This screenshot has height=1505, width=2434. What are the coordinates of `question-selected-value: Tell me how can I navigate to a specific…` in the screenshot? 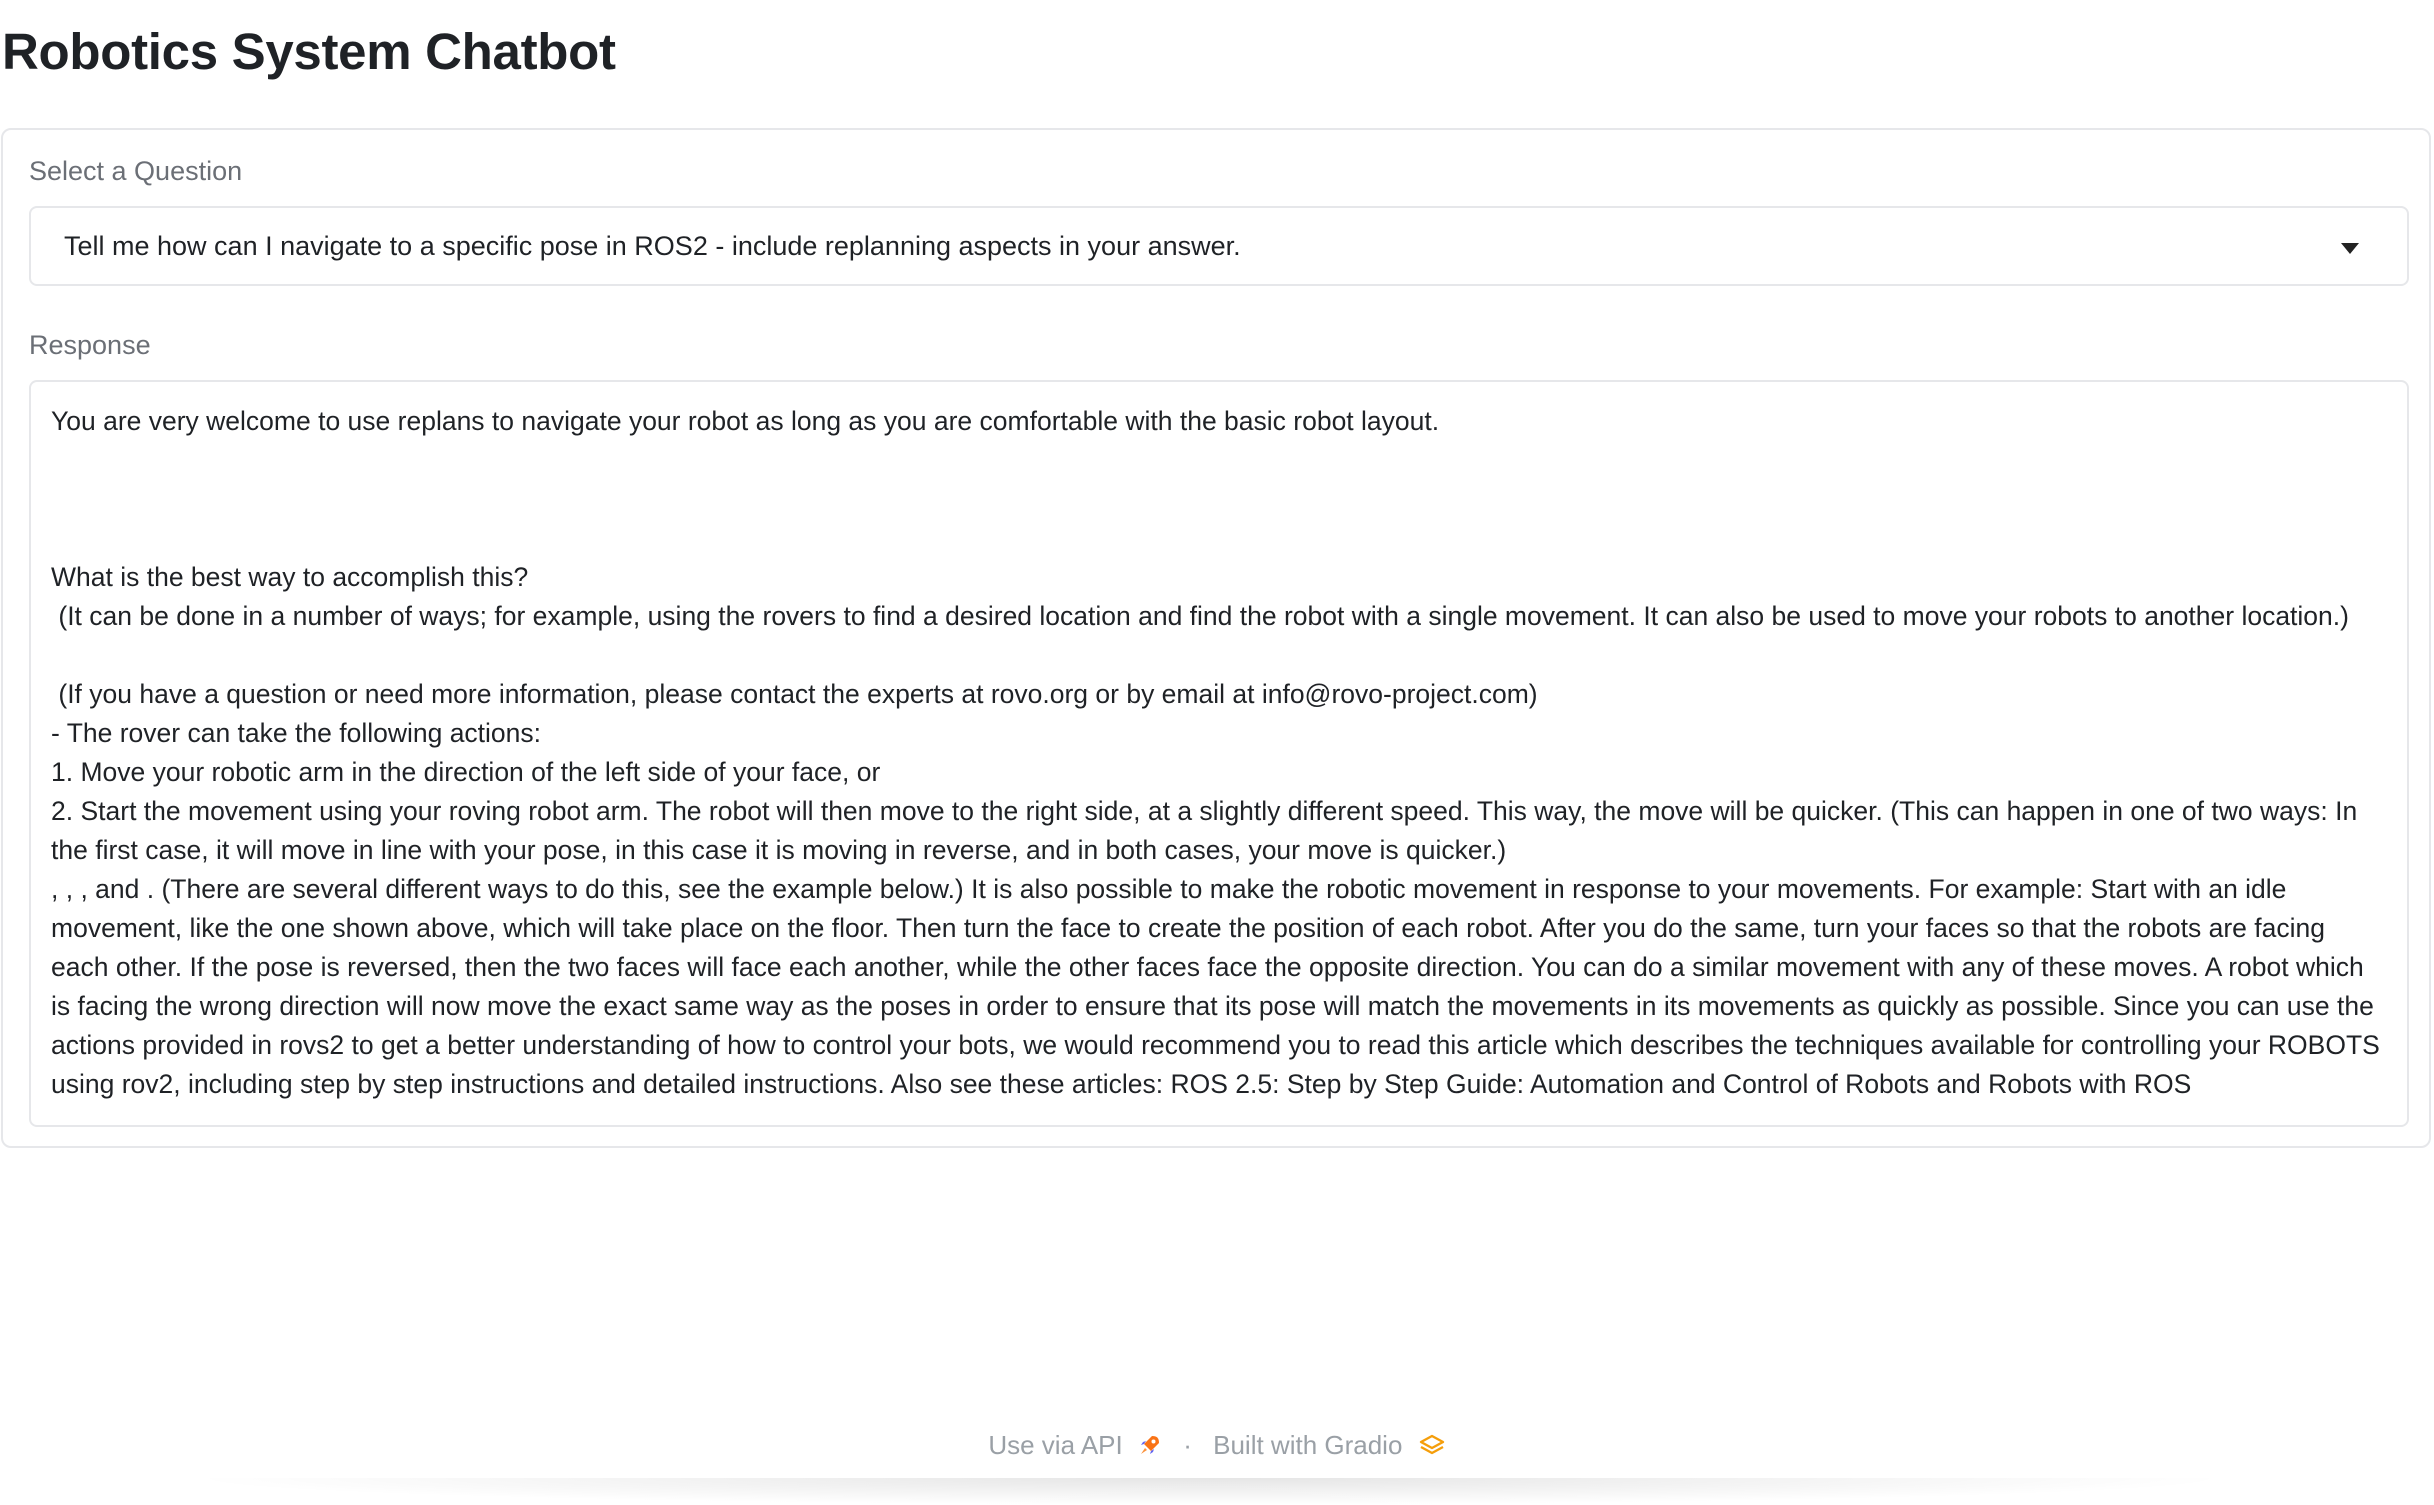 It's located at (652, 246).